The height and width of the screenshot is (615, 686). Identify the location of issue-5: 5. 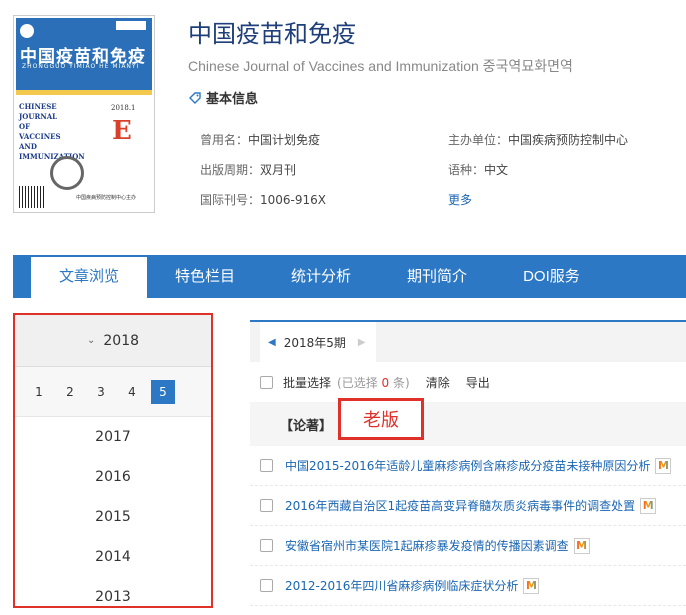
(163, 391).